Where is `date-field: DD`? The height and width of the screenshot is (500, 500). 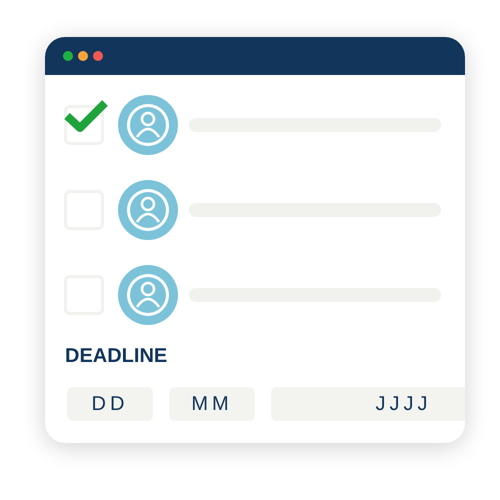 date-field: DD is located at coordinates (110, 404).